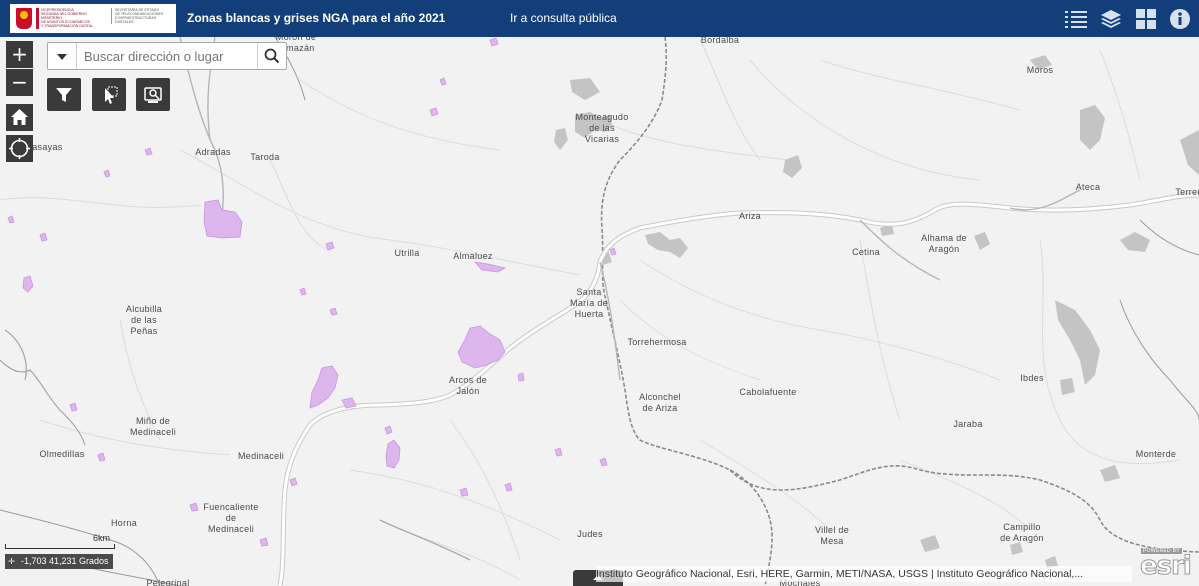  I want to click on place-label: Torrehermosa, so click(656, 342).